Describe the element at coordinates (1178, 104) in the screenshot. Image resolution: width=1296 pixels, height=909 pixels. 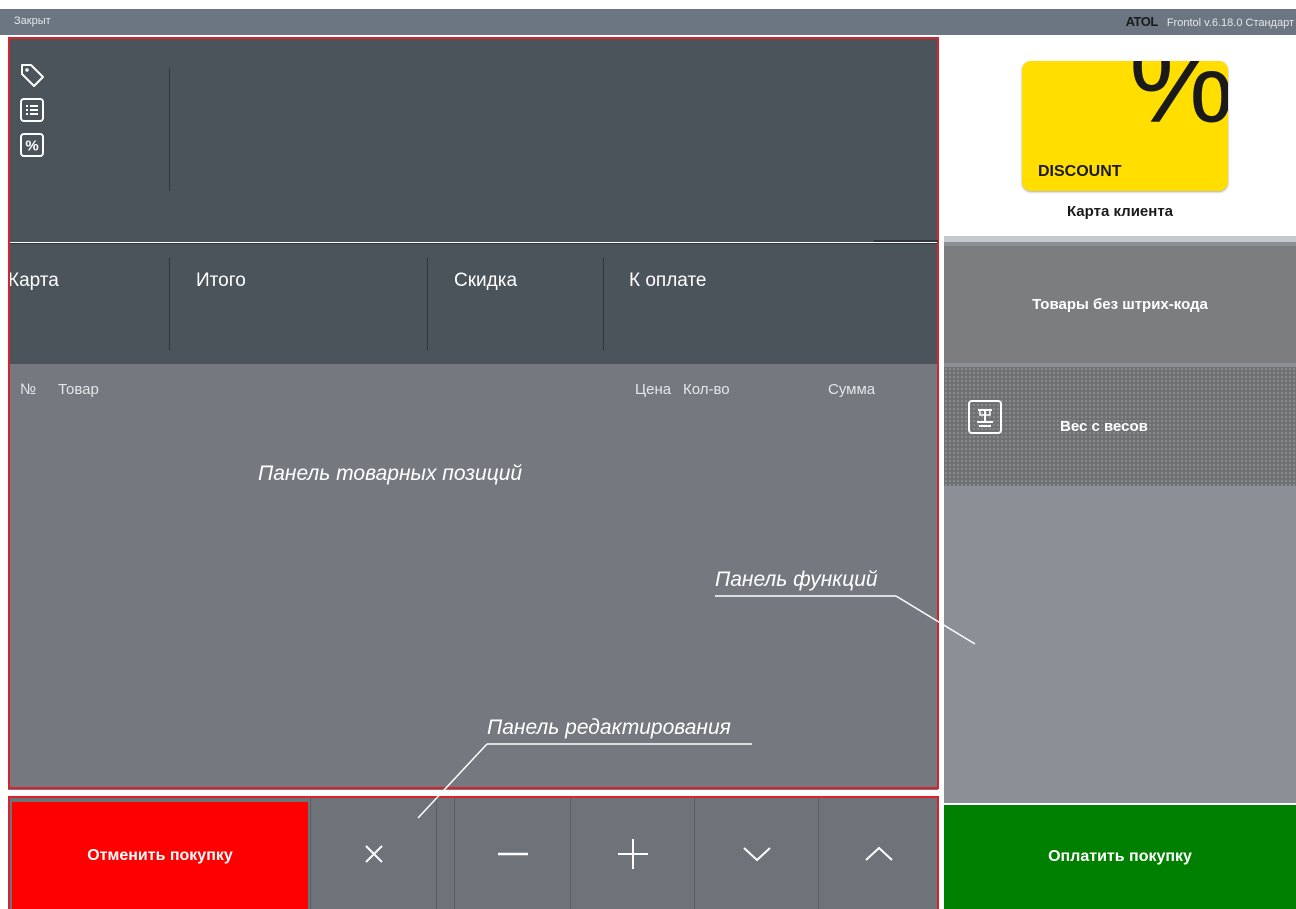
I see `percent-symbol: %` at that location.